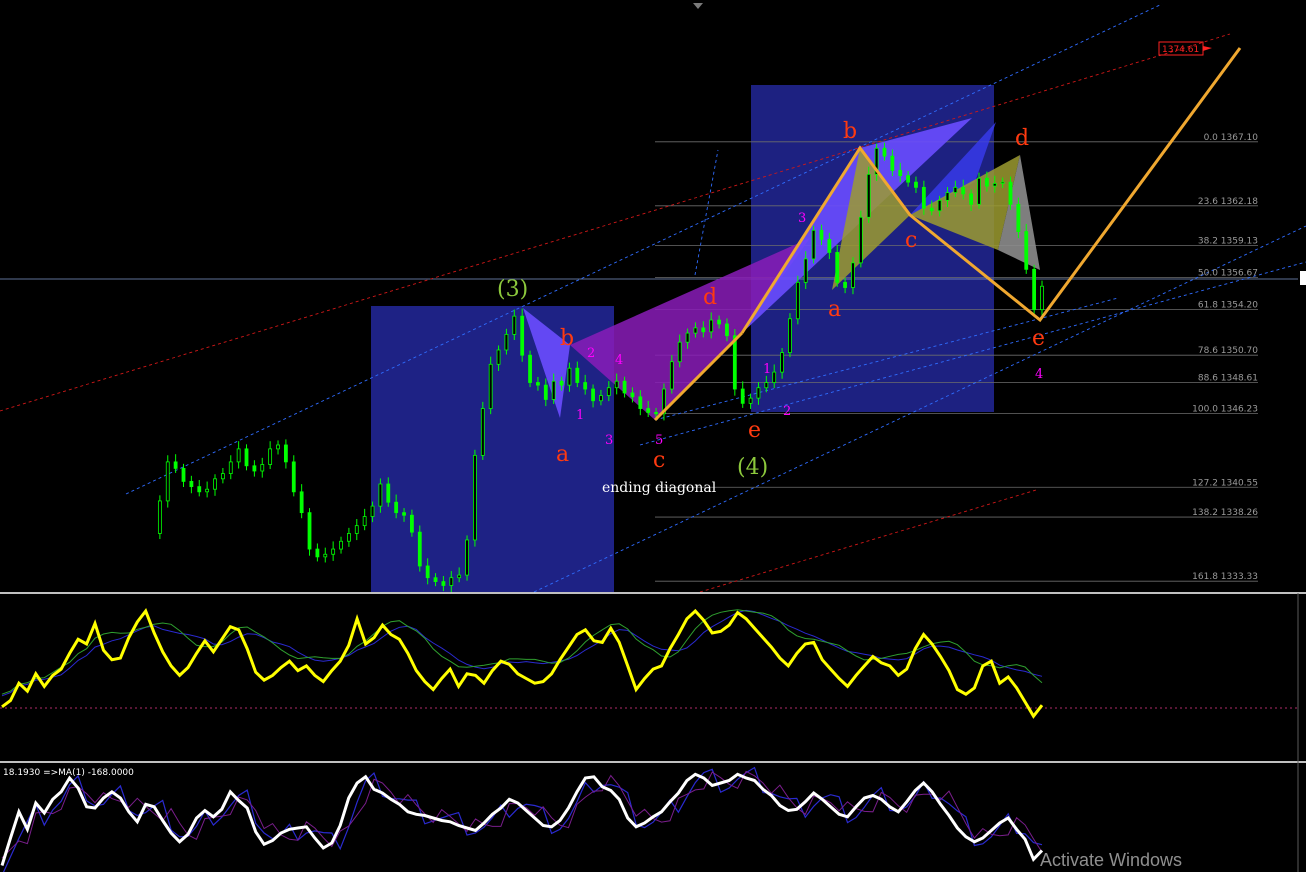 This screenshot has height=872, width=1306. I want to click on fib-level-label: 88.6 1348.61, so click(1228, 378).